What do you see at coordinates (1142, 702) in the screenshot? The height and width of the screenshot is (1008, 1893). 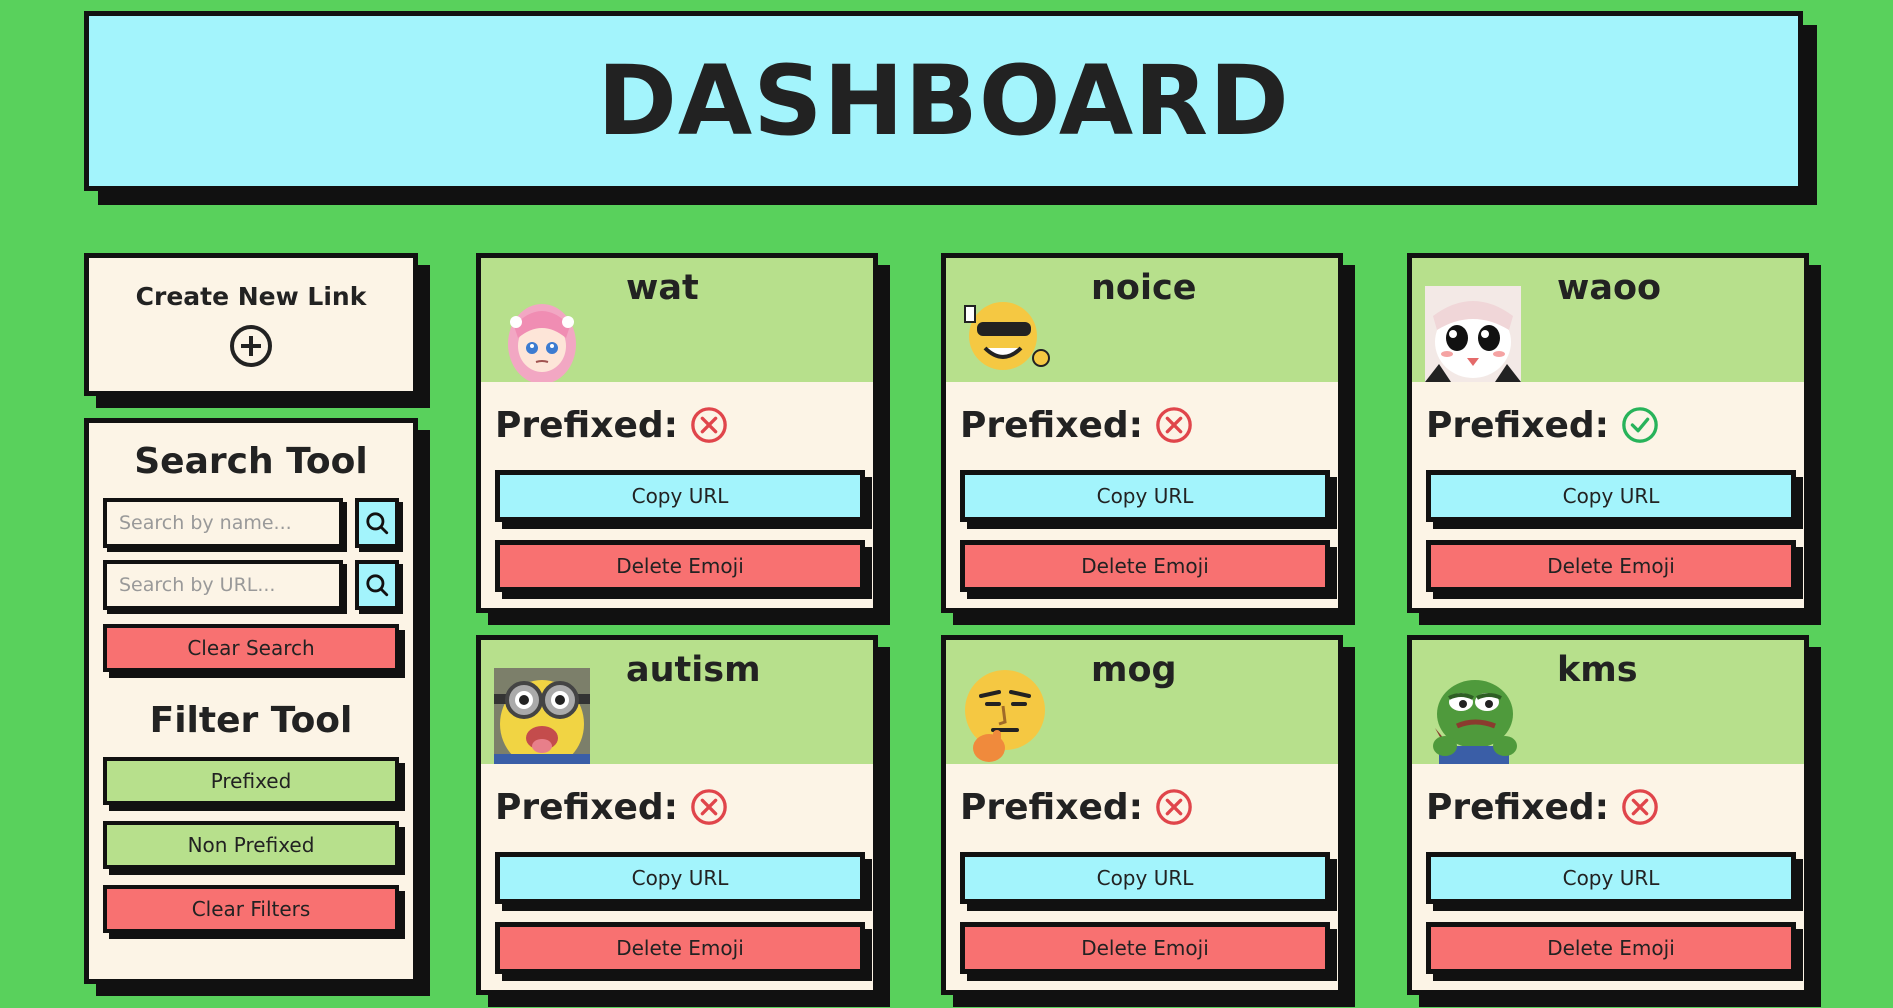 I see `card-header: mog` at bounding box center [1142, 702].